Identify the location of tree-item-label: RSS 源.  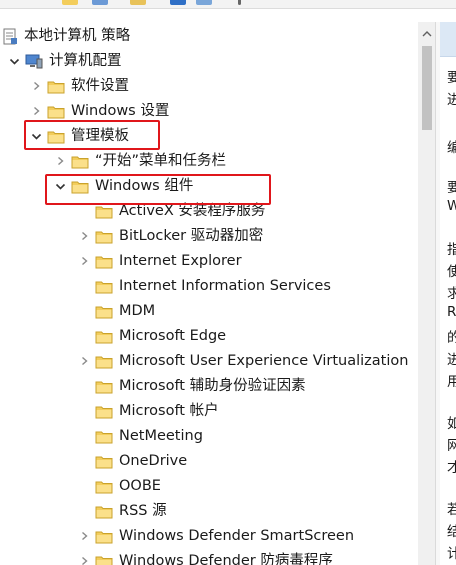
(143, 511).